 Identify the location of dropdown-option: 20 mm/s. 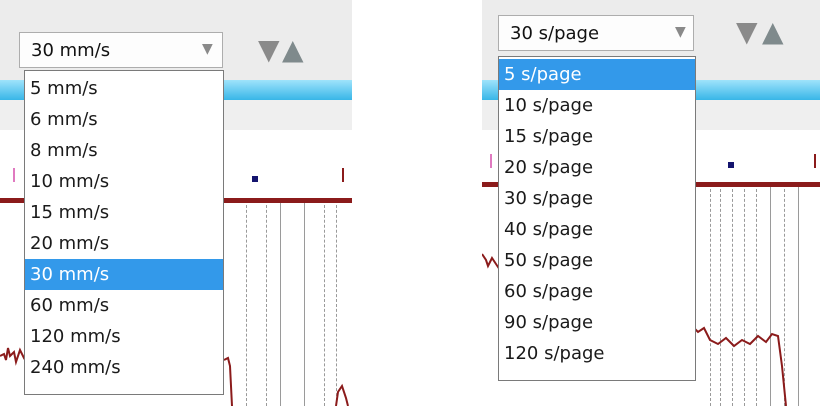
(124, 243).